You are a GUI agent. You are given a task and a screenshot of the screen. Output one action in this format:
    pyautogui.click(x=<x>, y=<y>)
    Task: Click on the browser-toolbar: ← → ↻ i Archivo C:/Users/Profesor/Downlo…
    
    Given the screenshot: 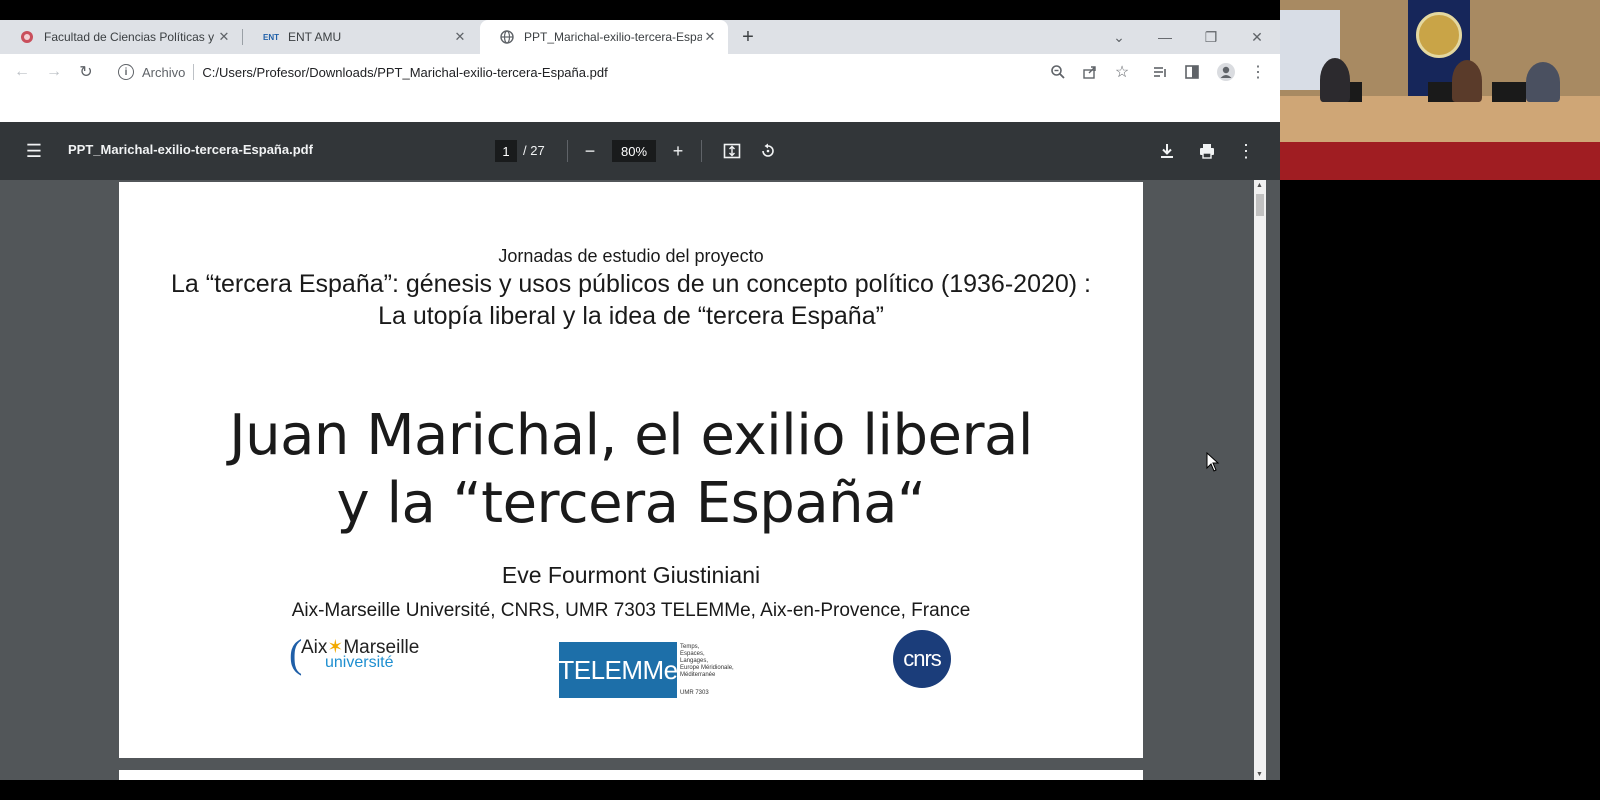 What is the action you would take?
    pyautogui.click(x=640, y=72)
    